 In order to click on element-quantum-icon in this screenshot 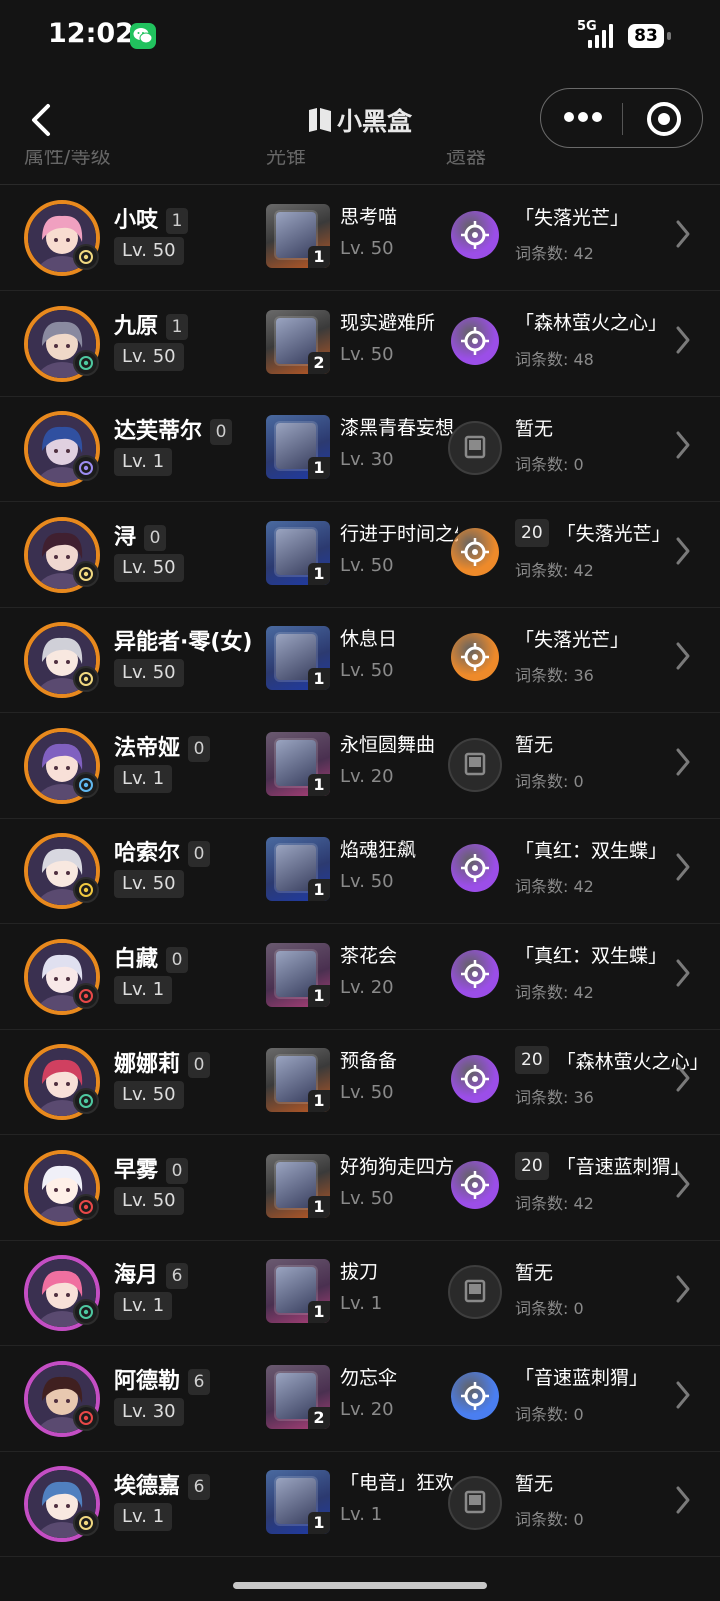, I will do `click(86, 468)`.